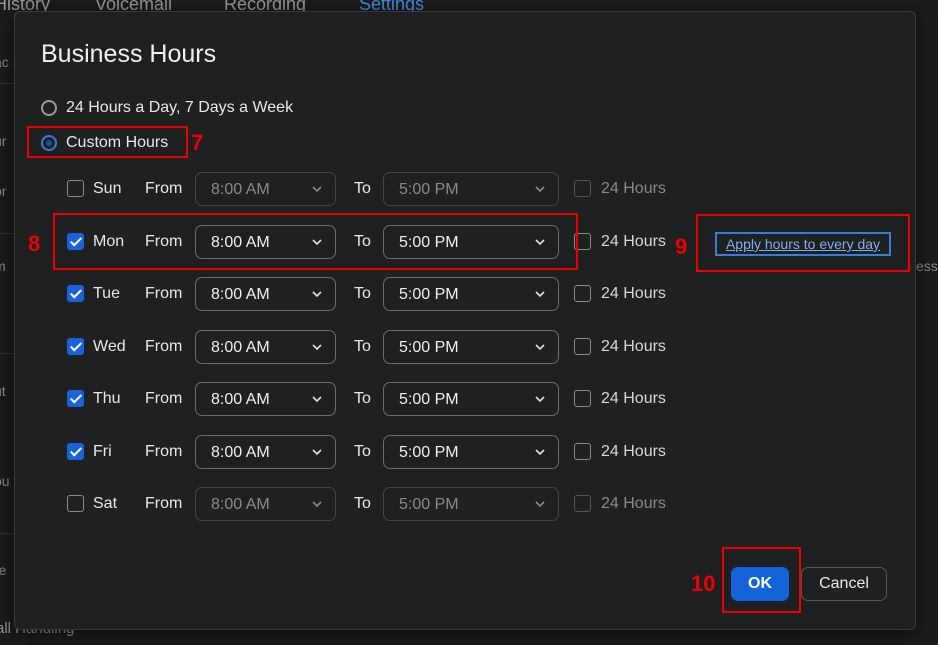 Image resolution: width=938 pixels, height=645 pixels. Describe the element at coordinates (3, 570) in the screenshot. I see `bg-fragment: re` at that location.